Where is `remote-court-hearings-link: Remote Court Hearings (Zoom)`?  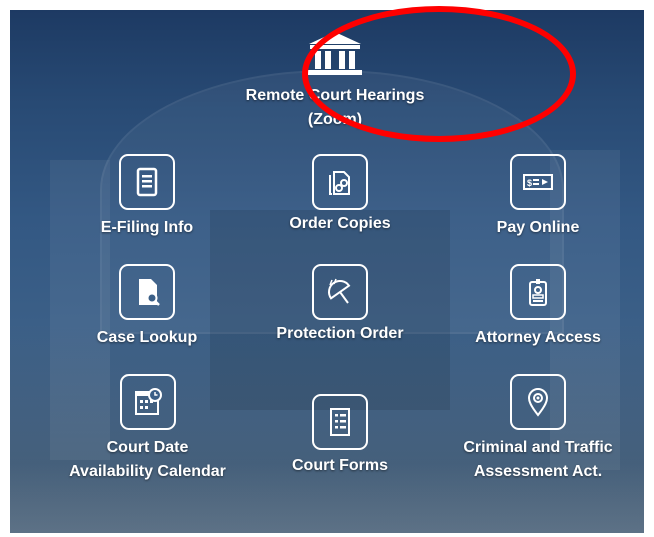
remote-court-hearings-link: Remote Court Hearings (Zoom) is located at coordinates (335, 81).